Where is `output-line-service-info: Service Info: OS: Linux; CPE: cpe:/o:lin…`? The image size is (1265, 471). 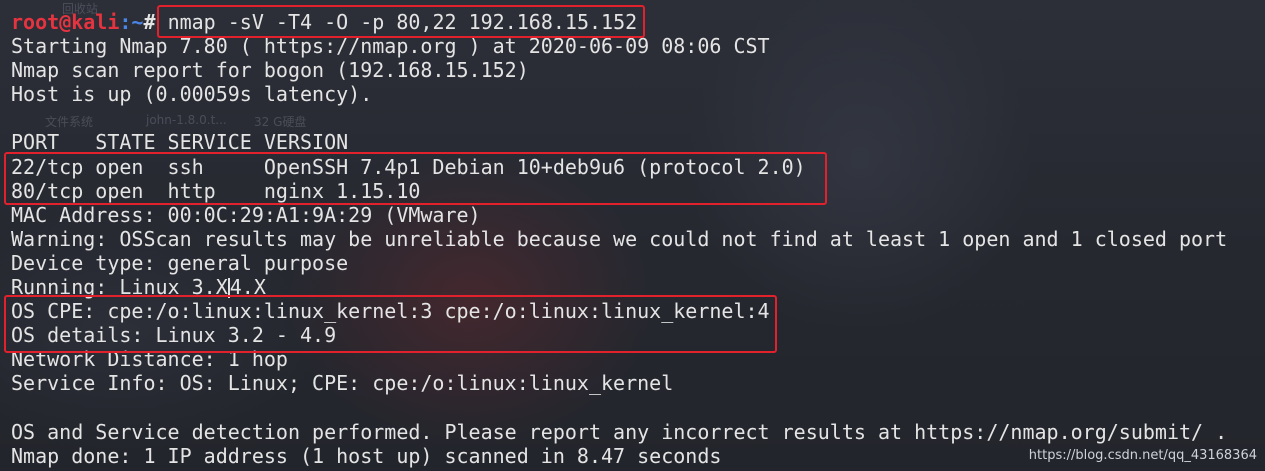 output-line-service-info: Service Info: OS: Linux; CPE: cpe:/o:lin… is located at coordinates (342, 383).